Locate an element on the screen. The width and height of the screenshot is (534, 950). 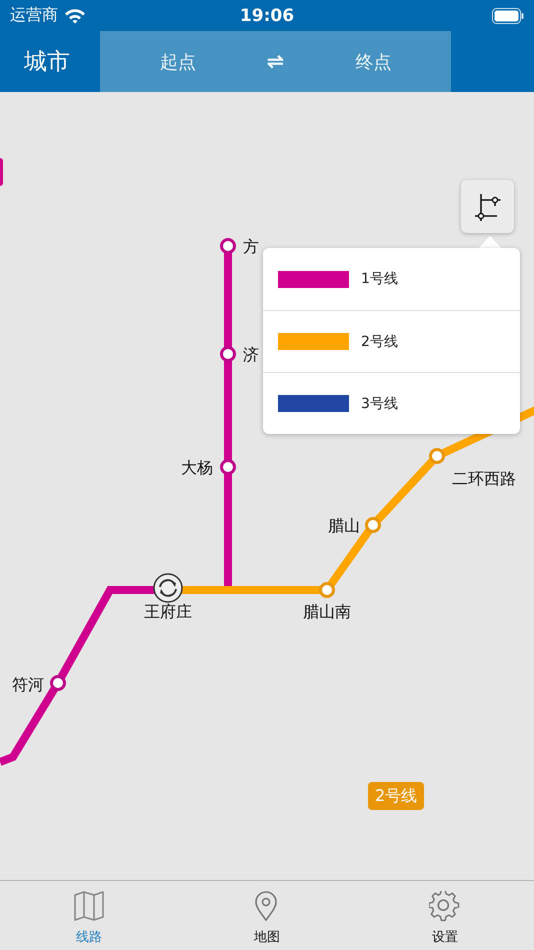
city-selector: 城市 is located at coordinates (50, 61).